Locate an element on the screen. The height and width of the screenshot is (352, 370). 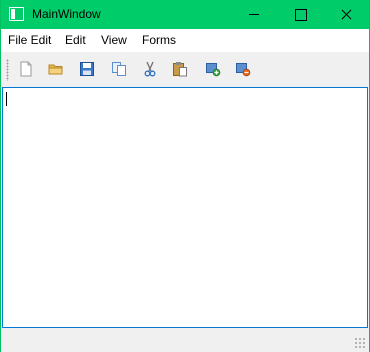
app-window-icon is located at coordinates (16, 14).